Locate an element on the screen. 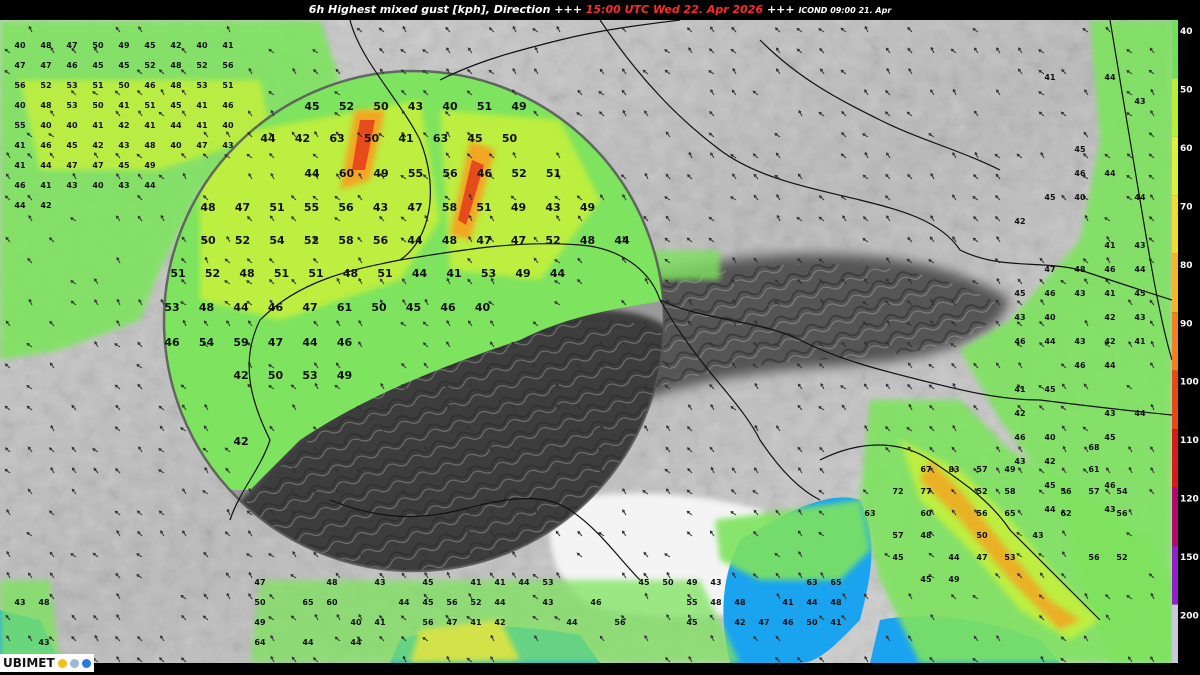 The width and height of the screenshot is (1200, 675). gust-value: 54 is located at coordinates (207, 342).